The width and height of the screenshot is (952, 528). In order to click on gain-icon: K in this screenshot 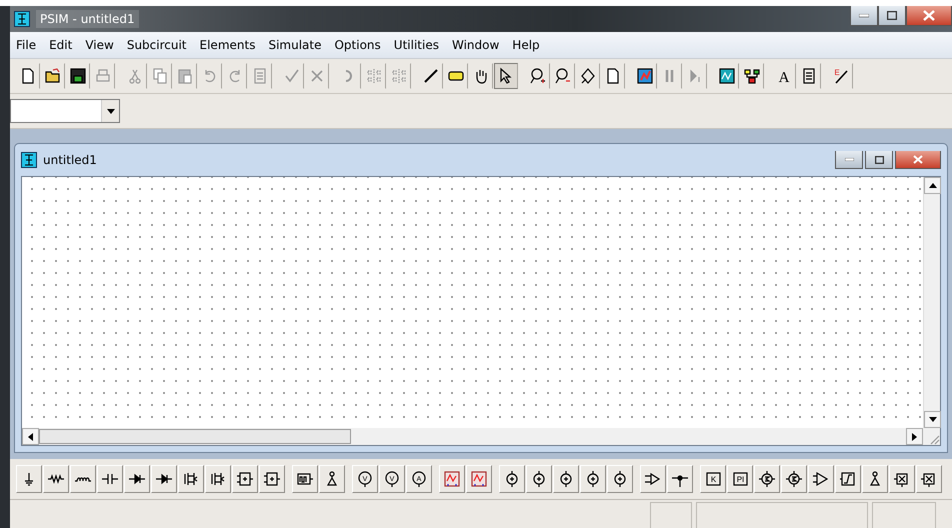, I will do `click(713, 479)`.